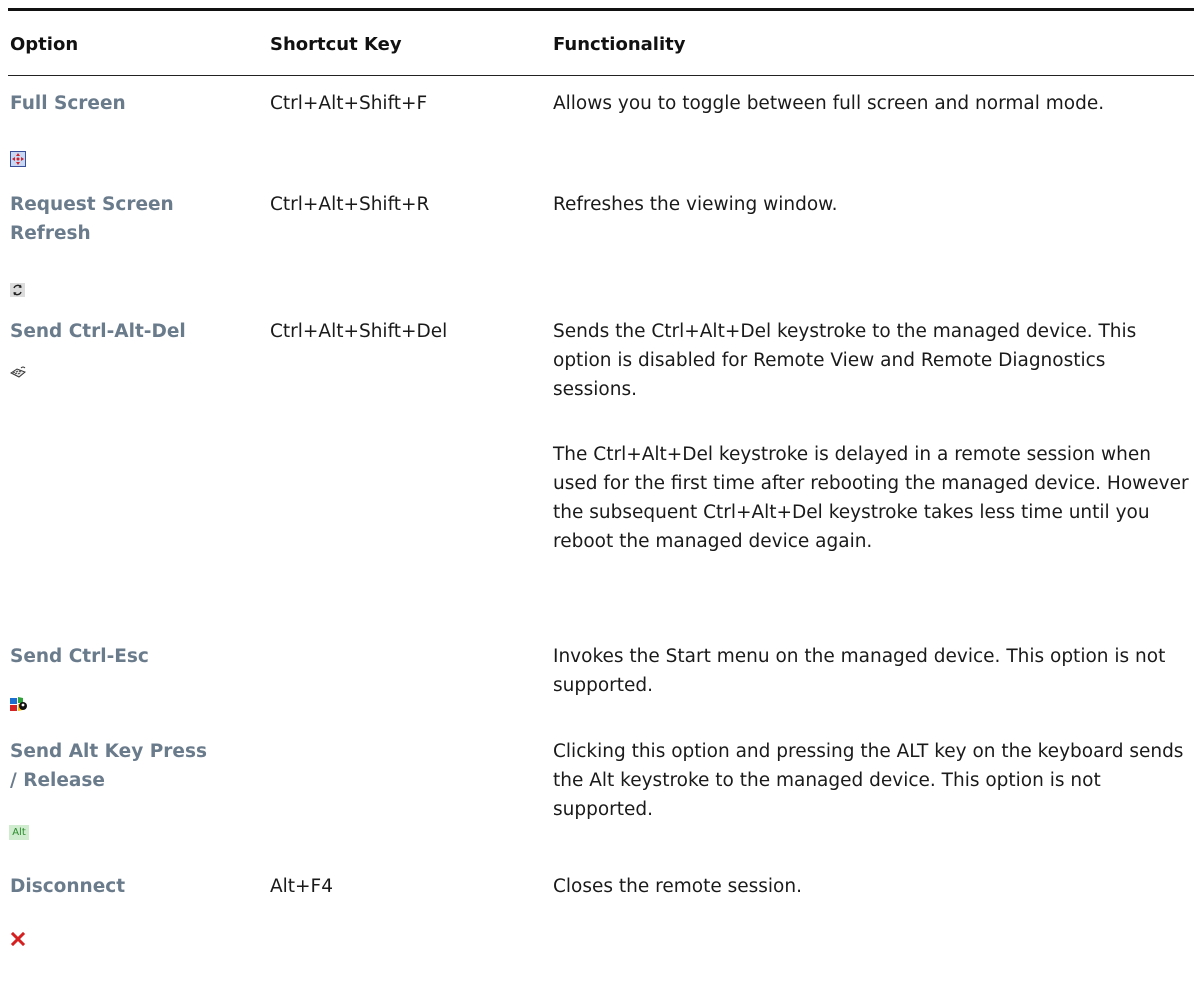 Image resolution: width=1194 pixels, height=988 pixels. Describe the element at coordinates (19, 832) in the screenshot. I see `alt-key-icon: Alt` at that location.